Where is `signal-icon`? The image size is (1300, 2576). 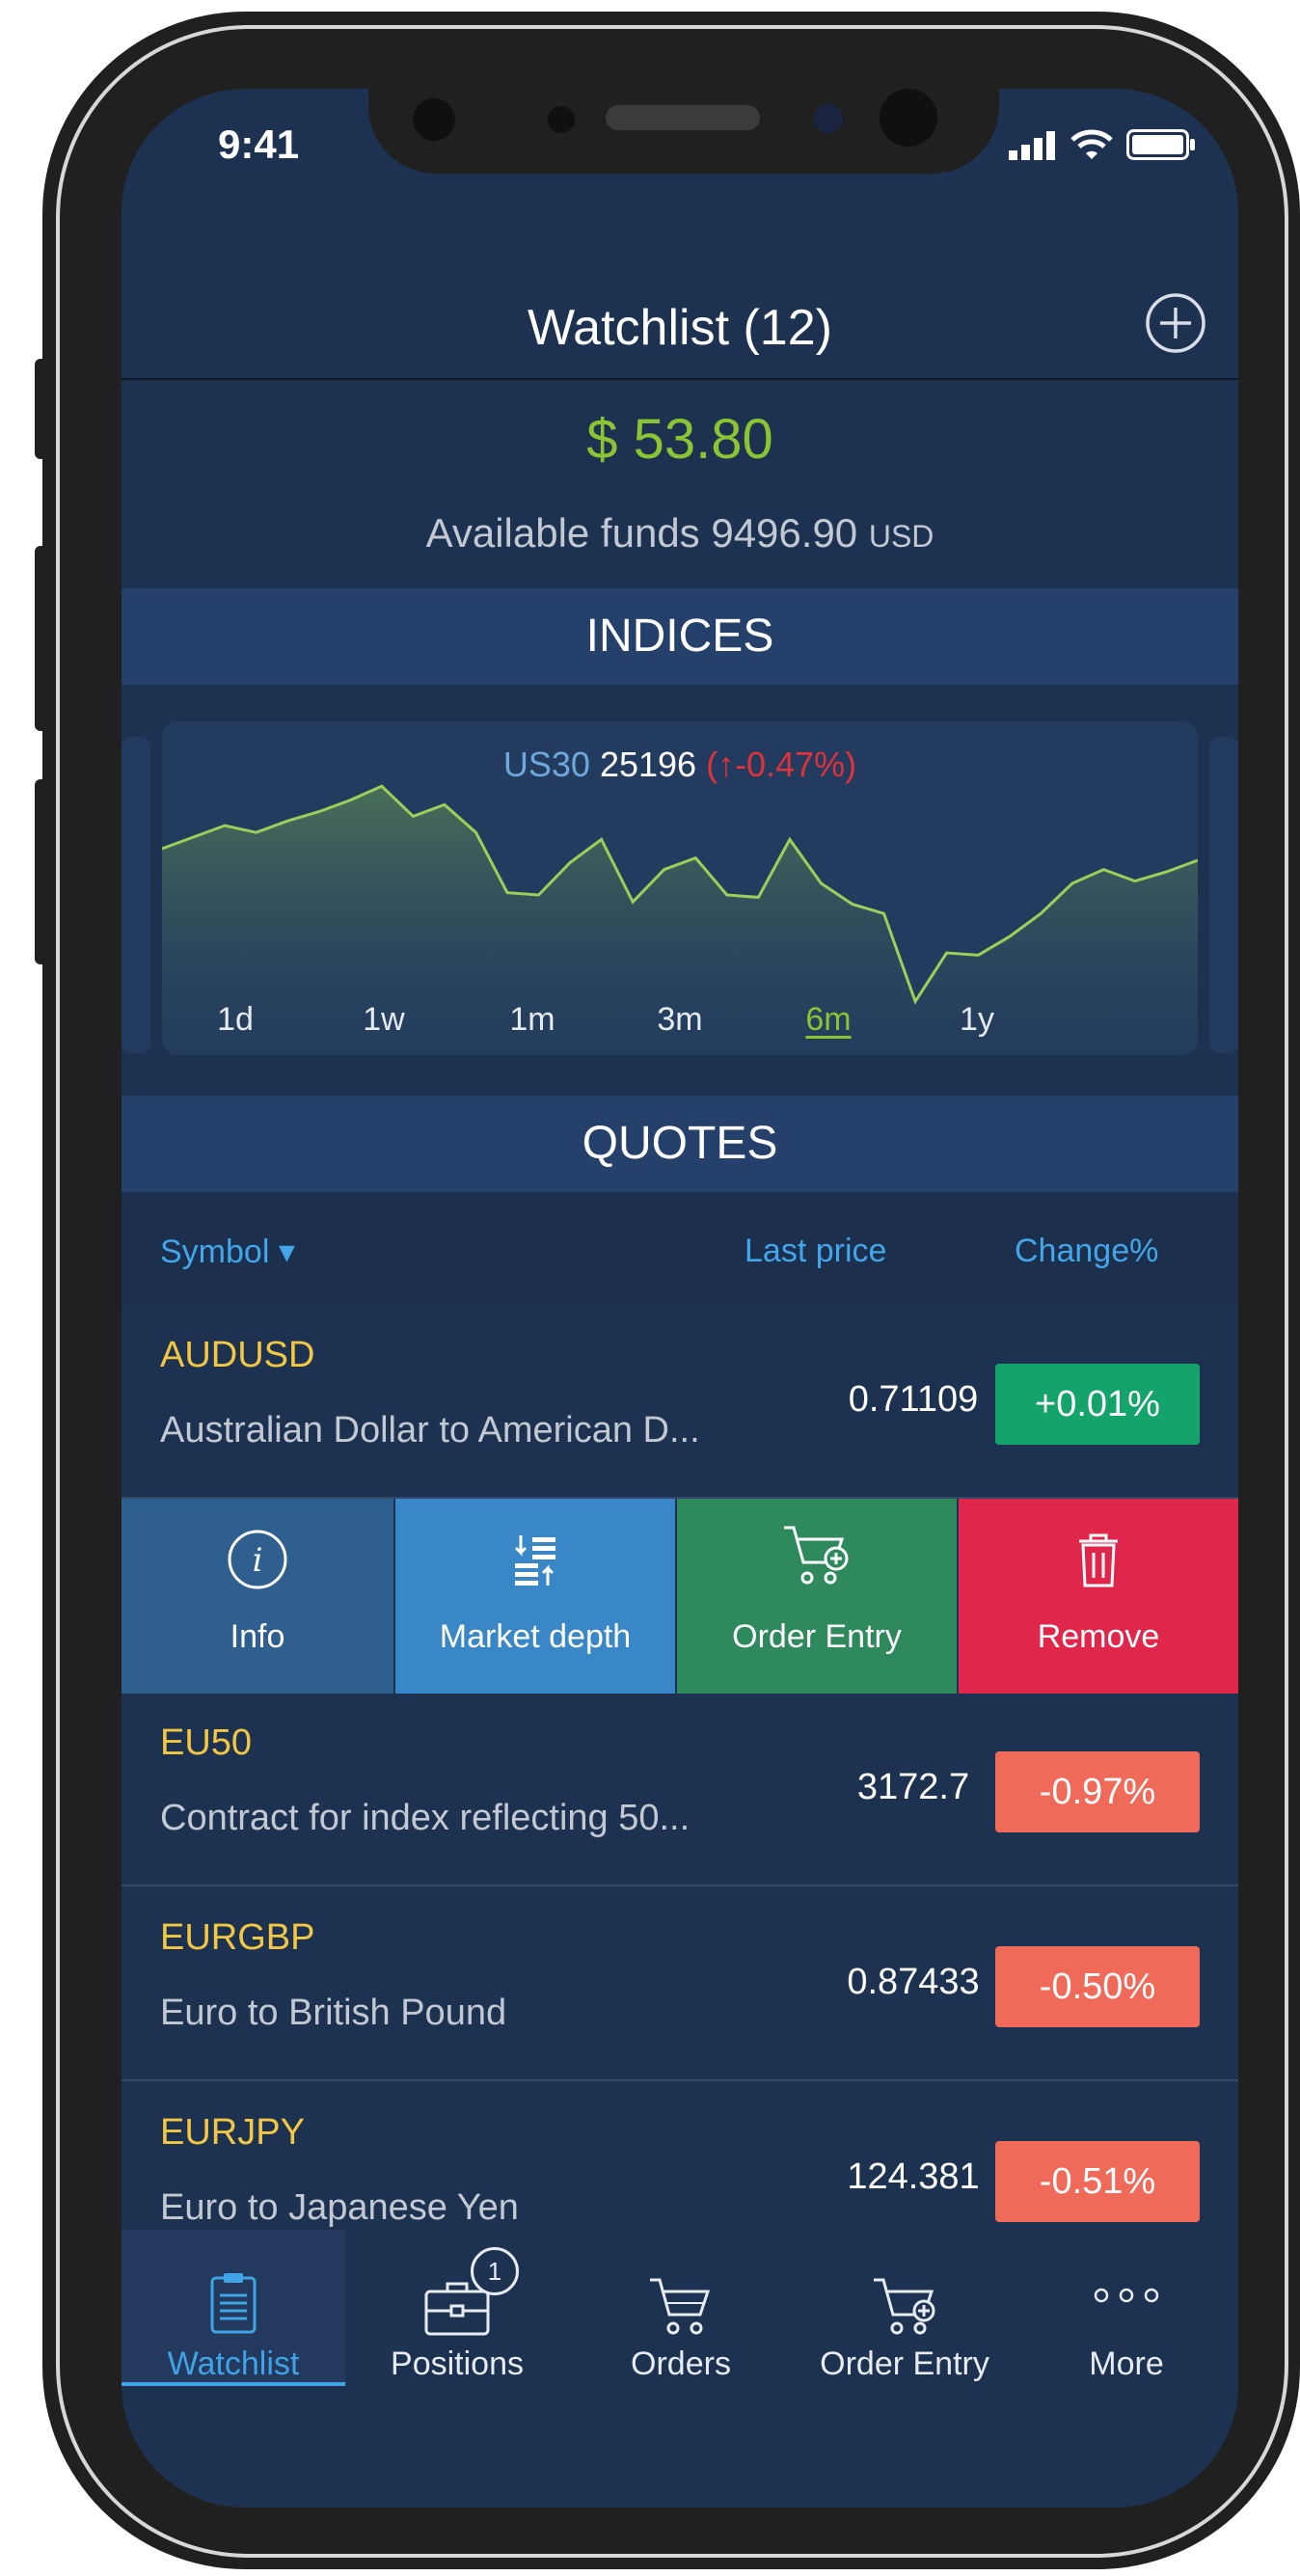 signal-icon is located at coordinates (1032, 145).